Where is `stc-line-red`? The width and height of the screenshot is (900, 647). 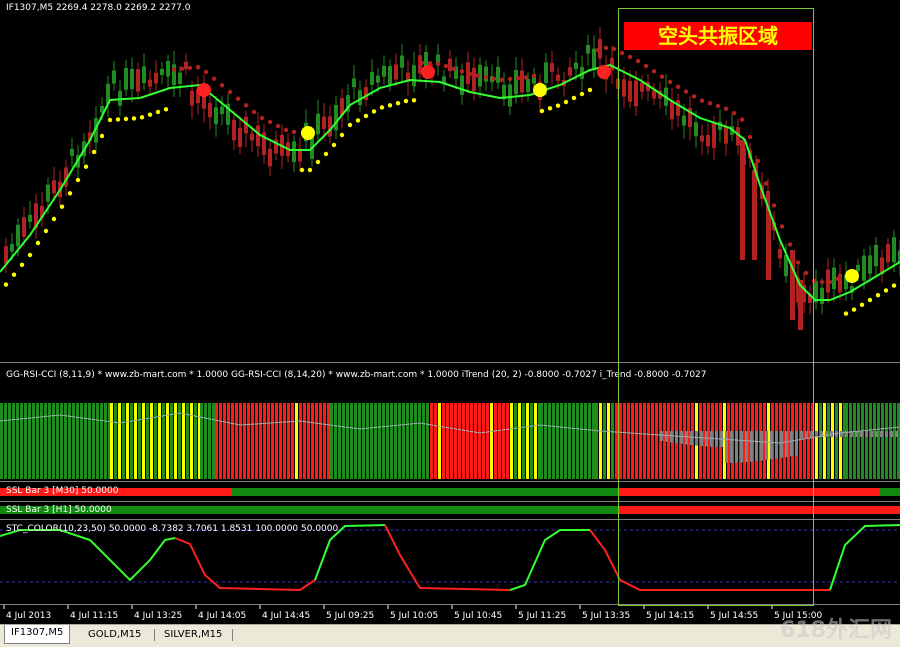 stc-line-red is located at coordinates (447, 557).